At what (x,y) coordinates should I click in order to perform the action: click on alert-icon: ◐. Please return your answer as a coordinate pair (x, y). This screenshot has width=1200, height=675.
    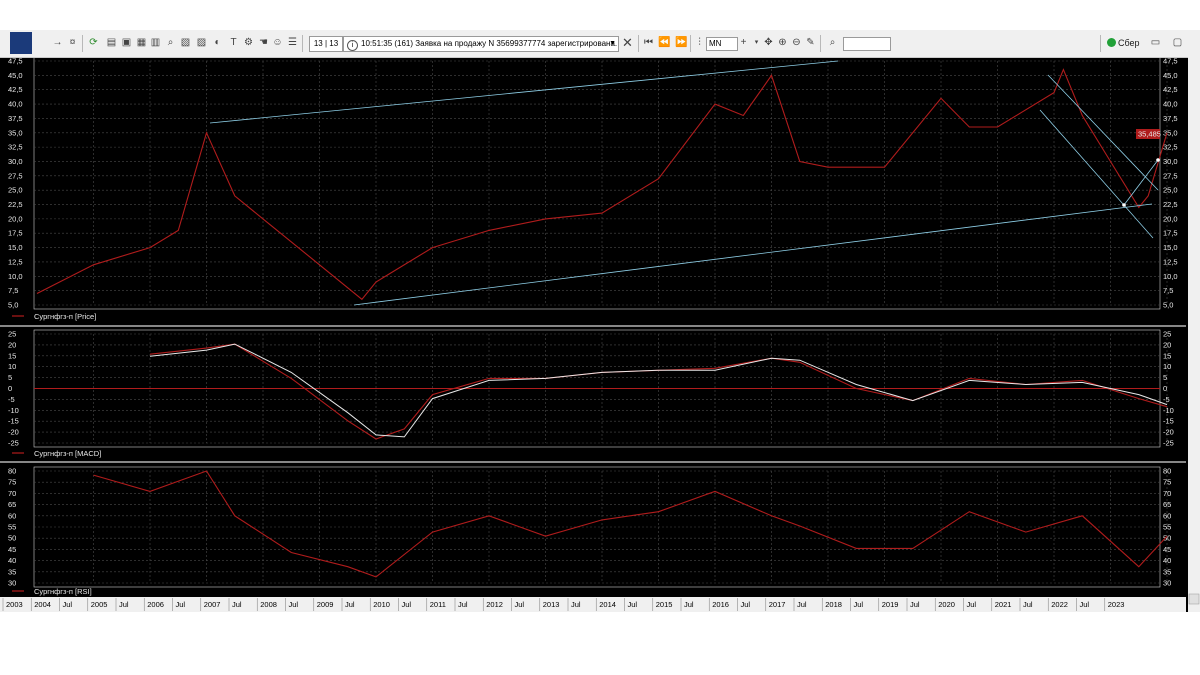
    Looking at the image, I should click on (217, 42).